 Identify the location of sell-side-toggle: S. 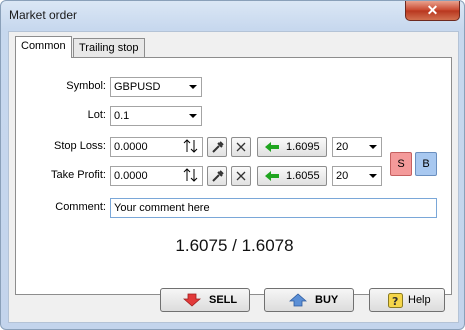
(401, 164).